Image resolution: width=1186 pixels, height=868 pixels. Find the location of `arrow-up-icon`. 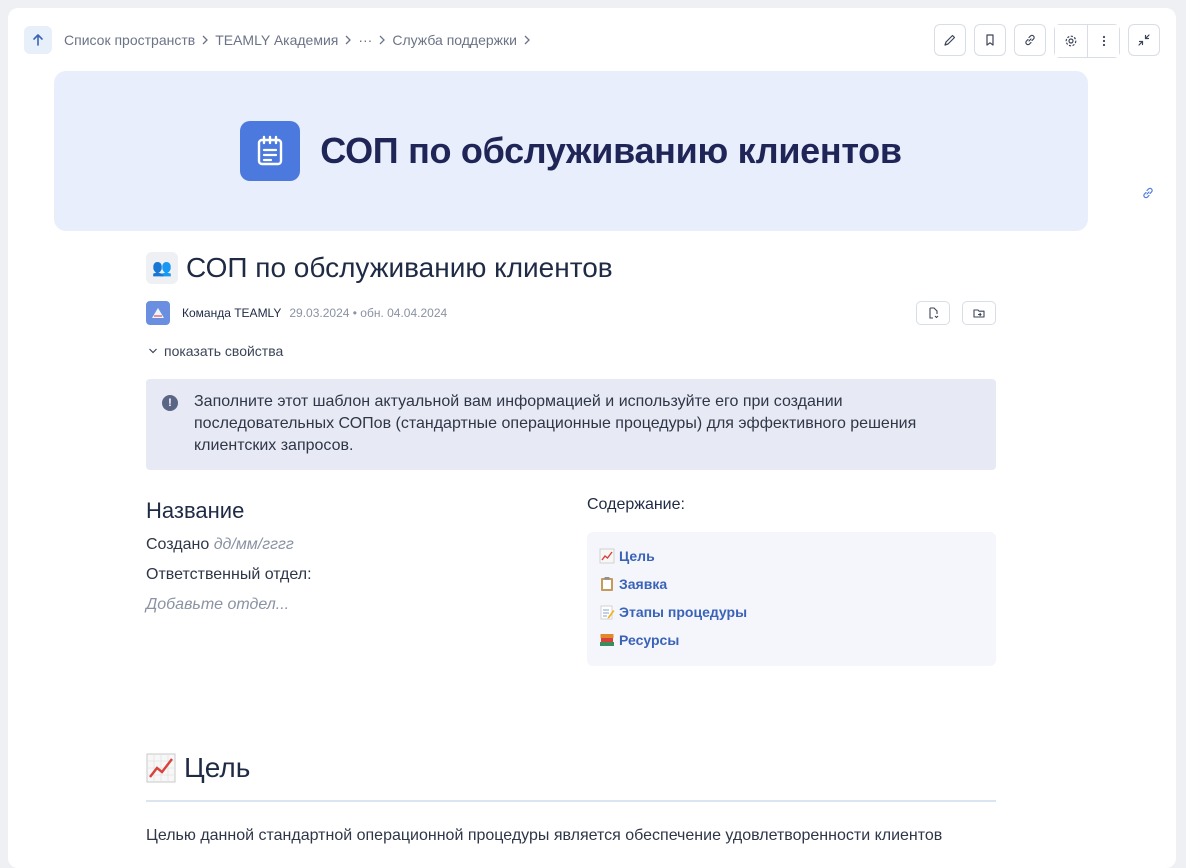

arrow-up-icon is located at coordinates (38, 40).